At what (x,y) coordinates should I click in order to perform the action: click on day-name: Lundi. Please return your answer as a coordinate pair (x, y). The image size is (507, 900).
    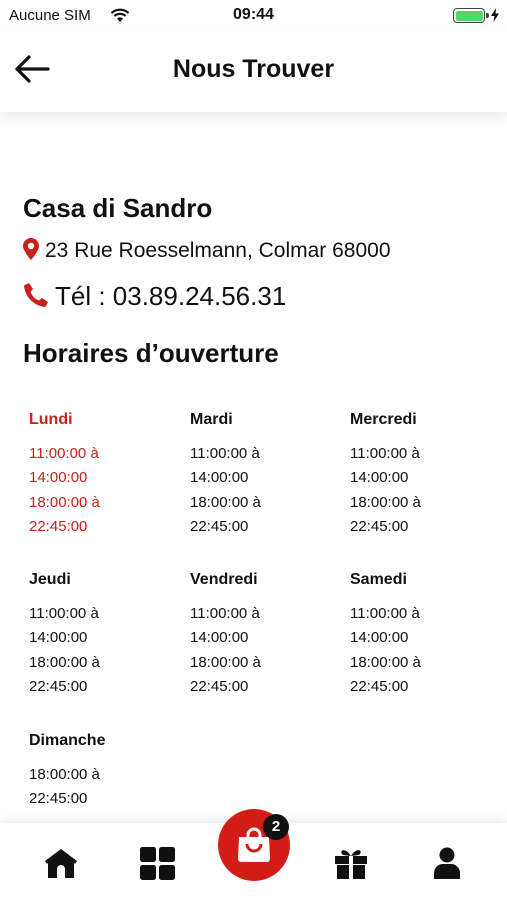
    Looking at the image, I should click on (51, 419).